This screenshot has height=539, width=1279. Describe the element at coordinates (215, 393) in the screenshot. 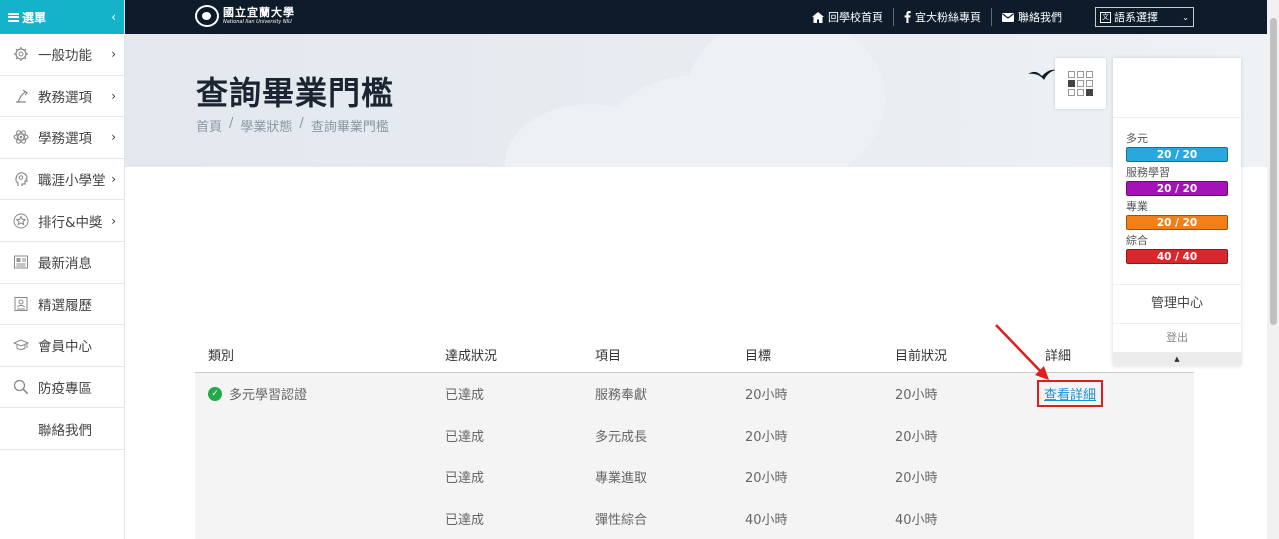

I see `check-circle-icon: ✓` at that location.